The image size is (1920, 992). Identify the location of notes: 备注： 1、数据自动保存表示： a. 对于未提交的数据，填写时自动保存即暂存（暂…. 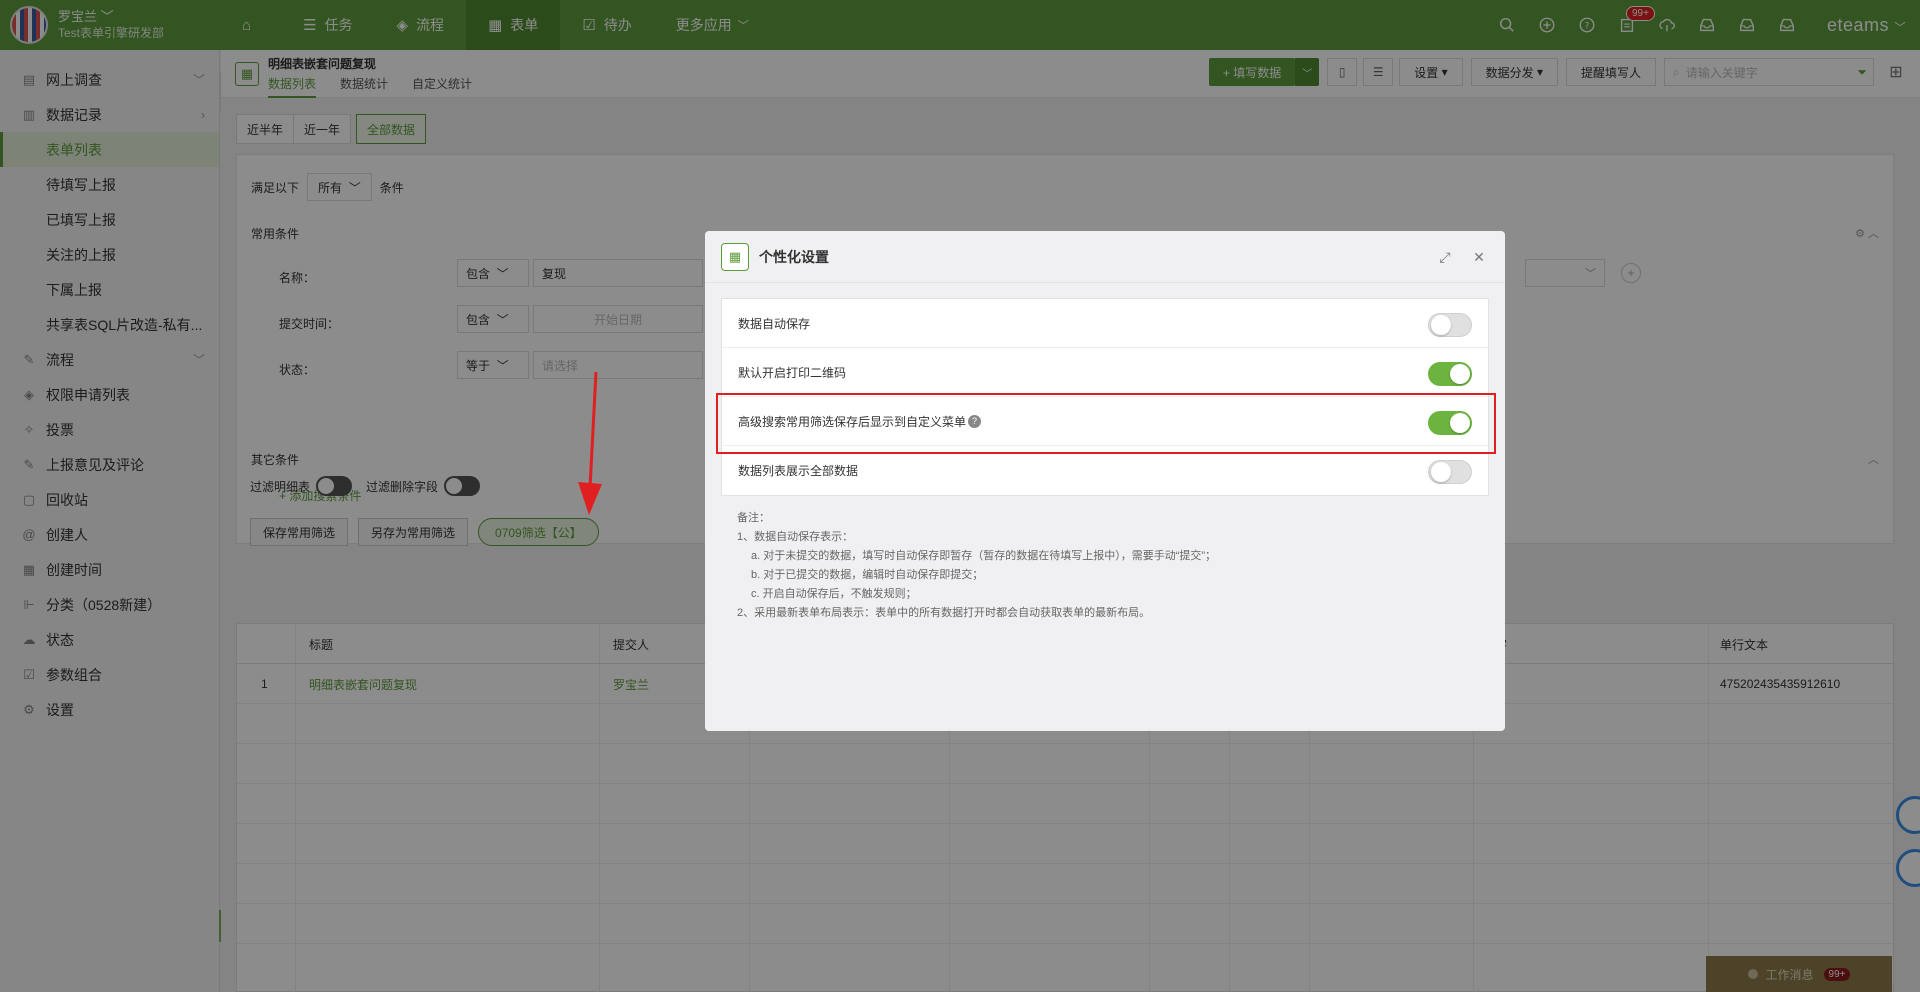
(976, 566).